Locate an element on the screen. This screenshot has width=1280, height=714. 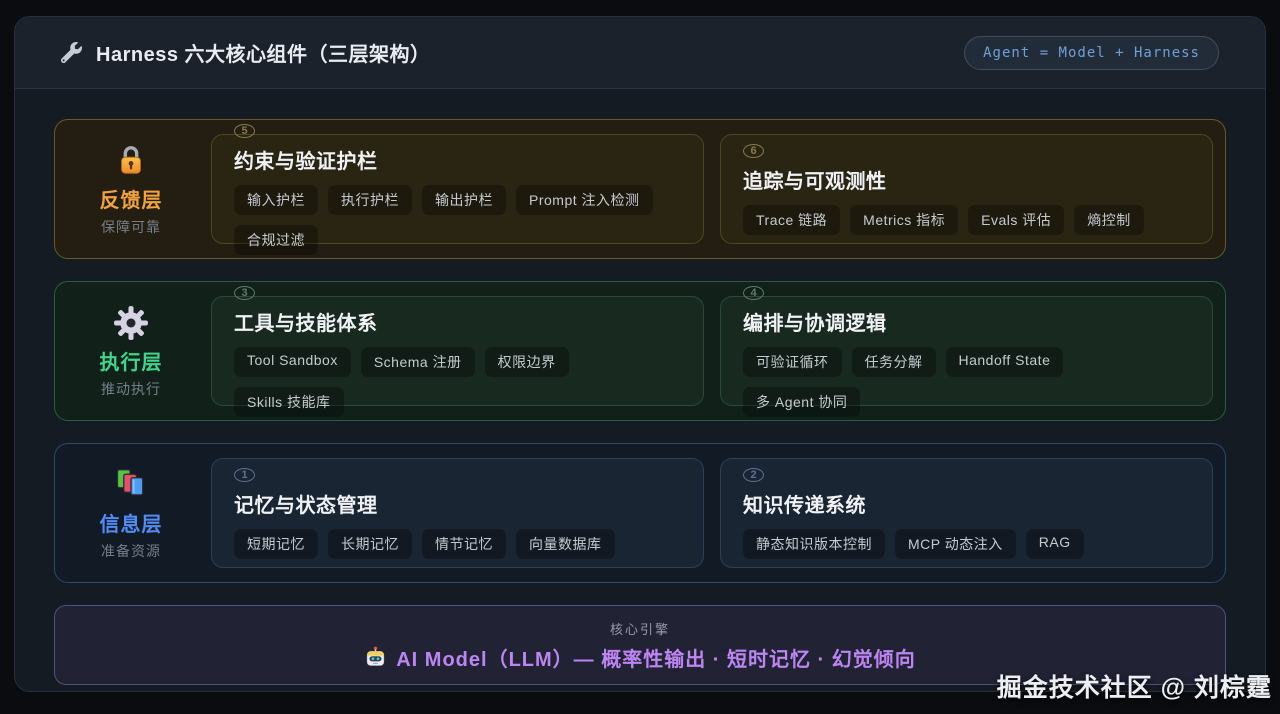
layer-name: 信息层 is located at coordinates (131, 524).